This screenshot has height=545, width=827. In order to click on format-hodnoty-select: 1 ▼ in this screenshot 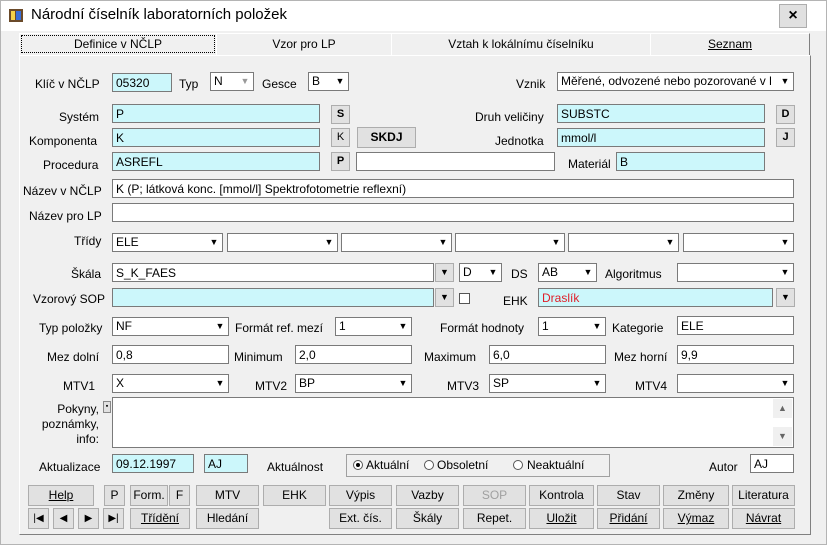, I will do `click(572, 326)`.